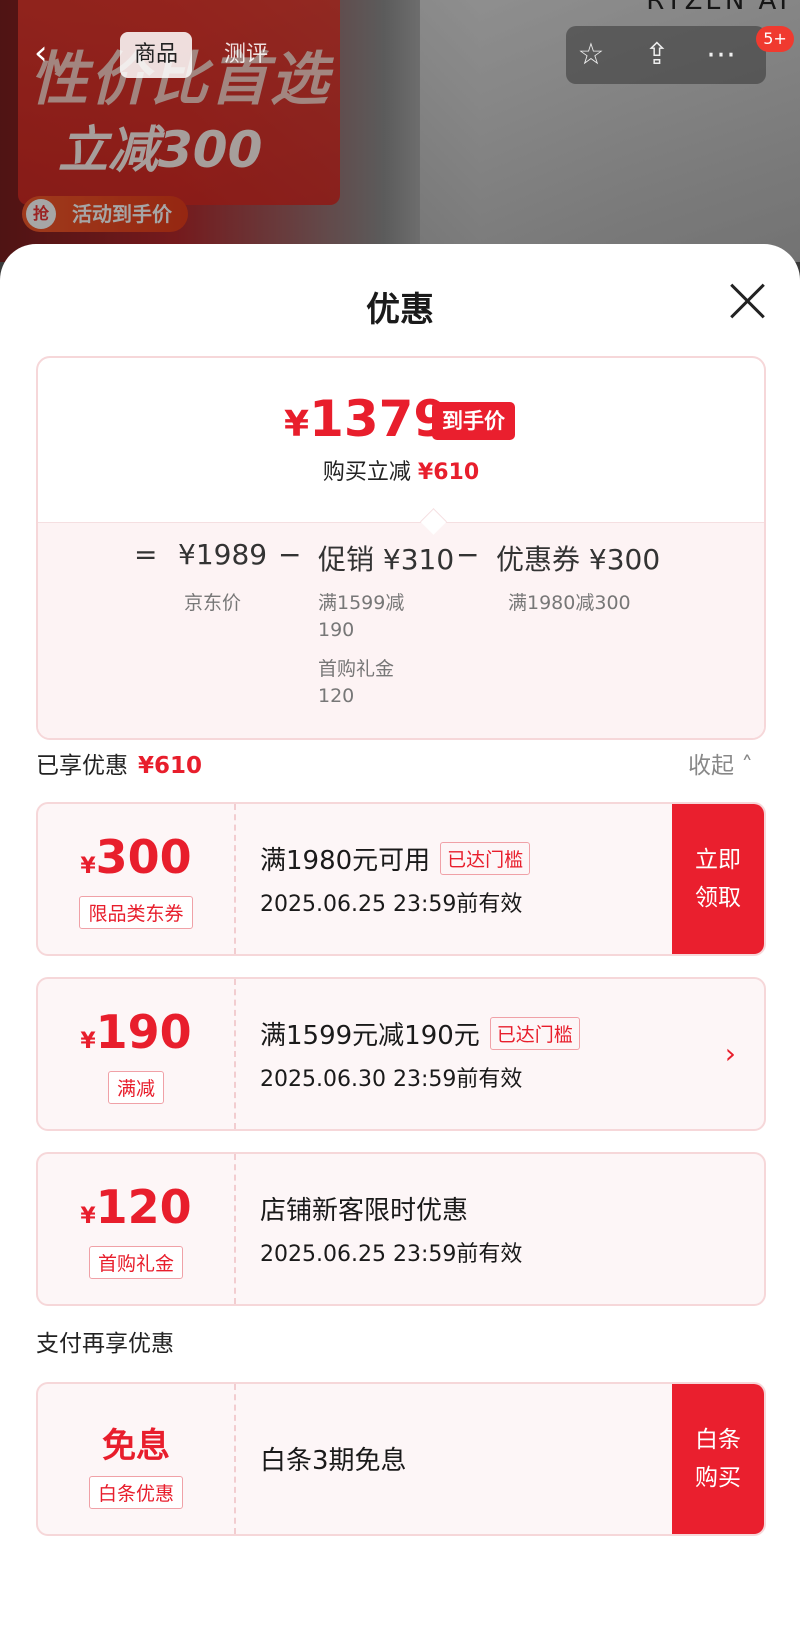 The width and height of the screenshot is (800, 1632). Describe the element at coordinates (391, 1079) in the screenshot. I see `coupon-validity: 2025.06.30 23:59前有效` at that location.